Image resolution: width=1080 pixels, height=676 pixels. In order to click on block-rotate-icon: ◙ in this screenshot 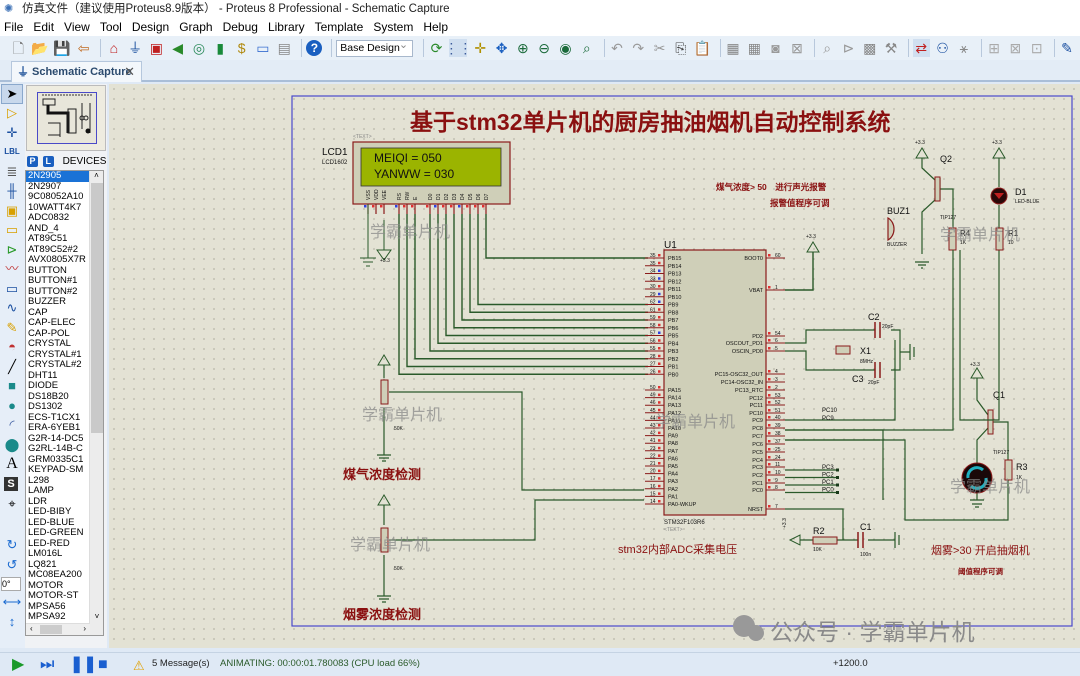, I will do `click(775, 48)`.